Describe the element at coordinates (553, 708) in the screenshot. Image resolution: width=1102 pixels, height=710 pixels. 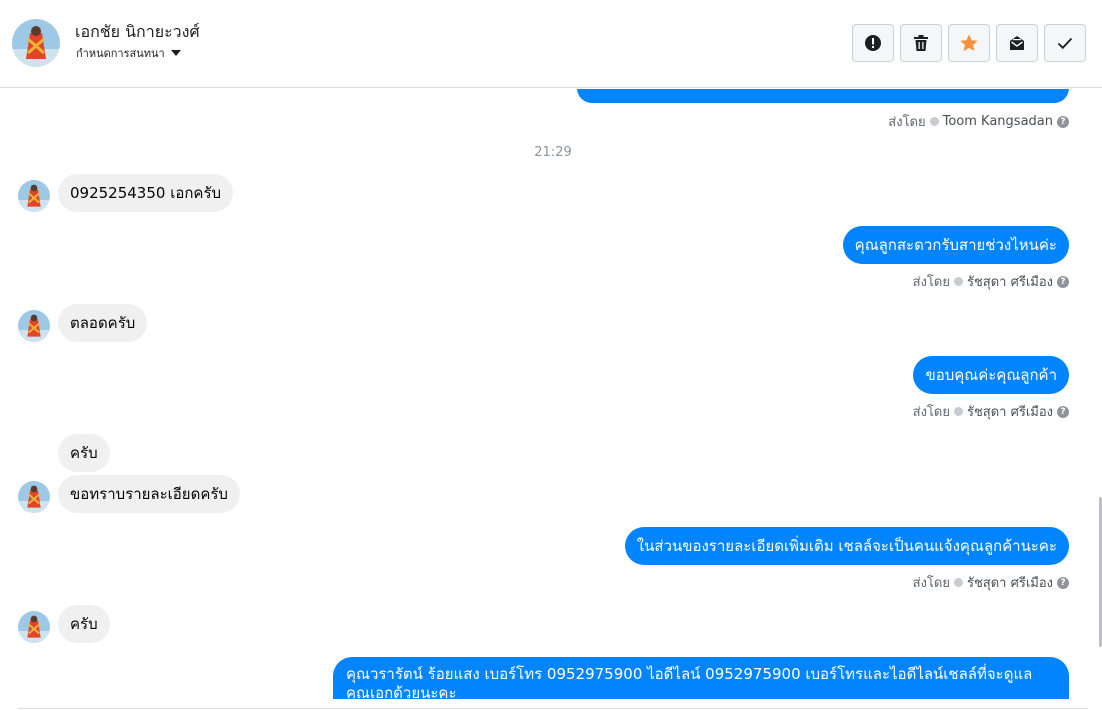
I see `composer-divider` at that location.